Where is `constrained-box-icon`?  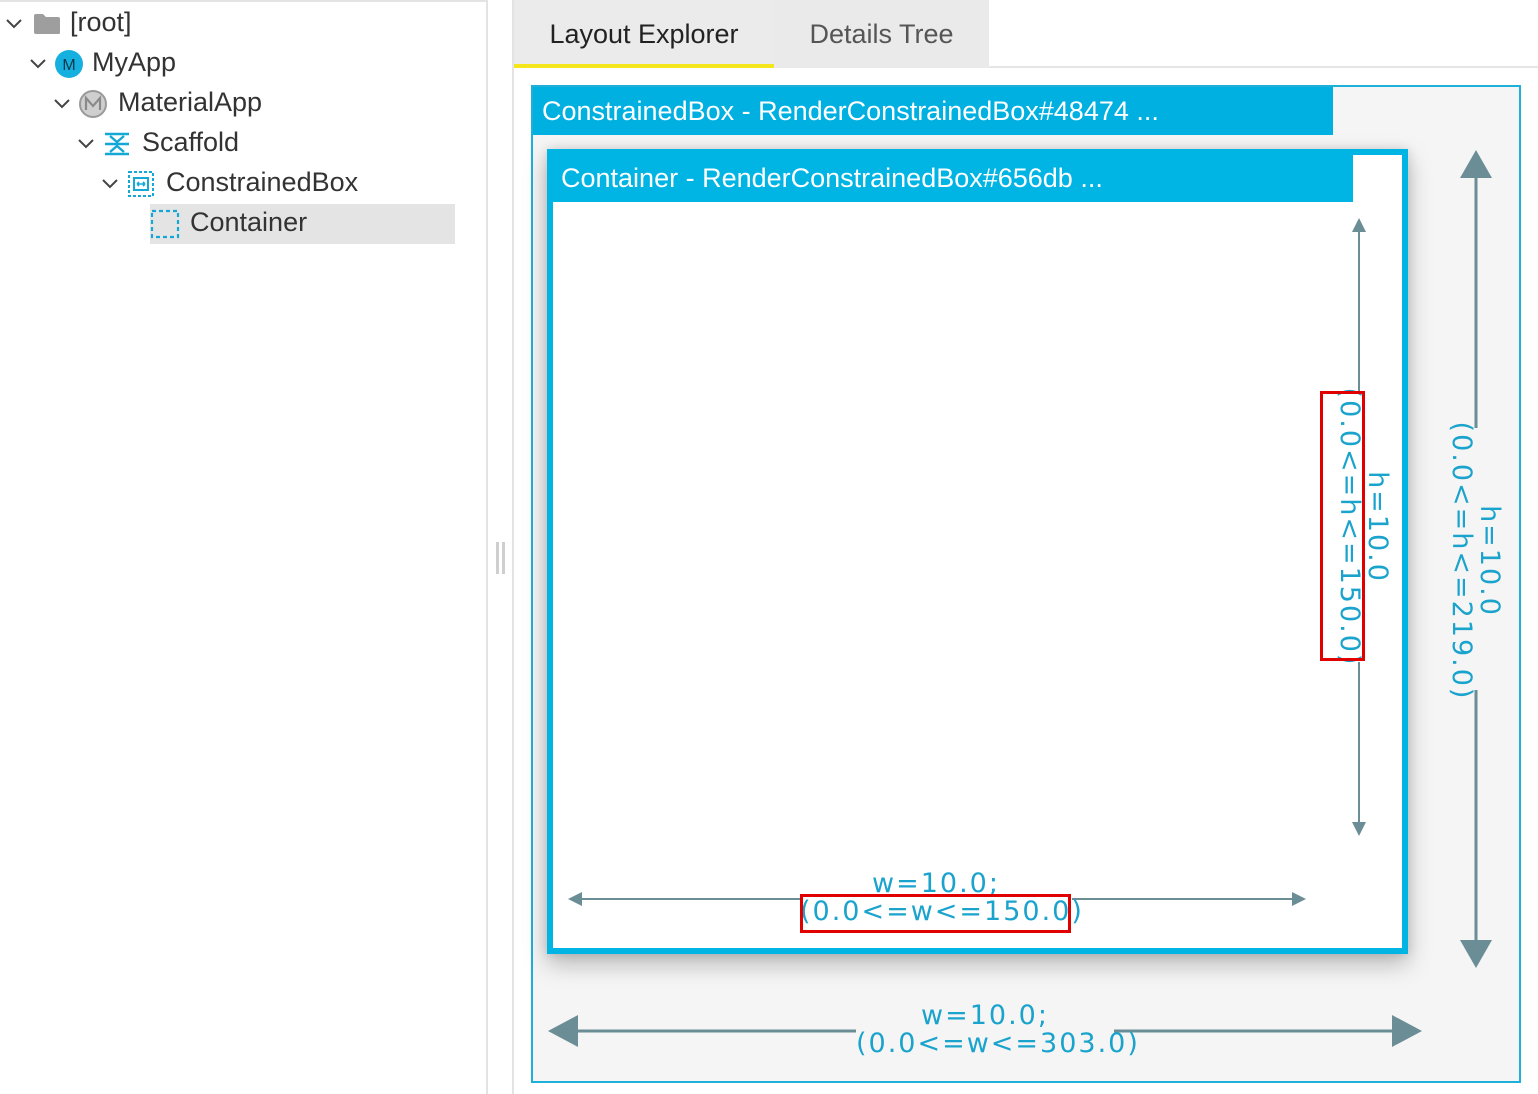
constrained-box-icon is located at coordinates (141, 184).